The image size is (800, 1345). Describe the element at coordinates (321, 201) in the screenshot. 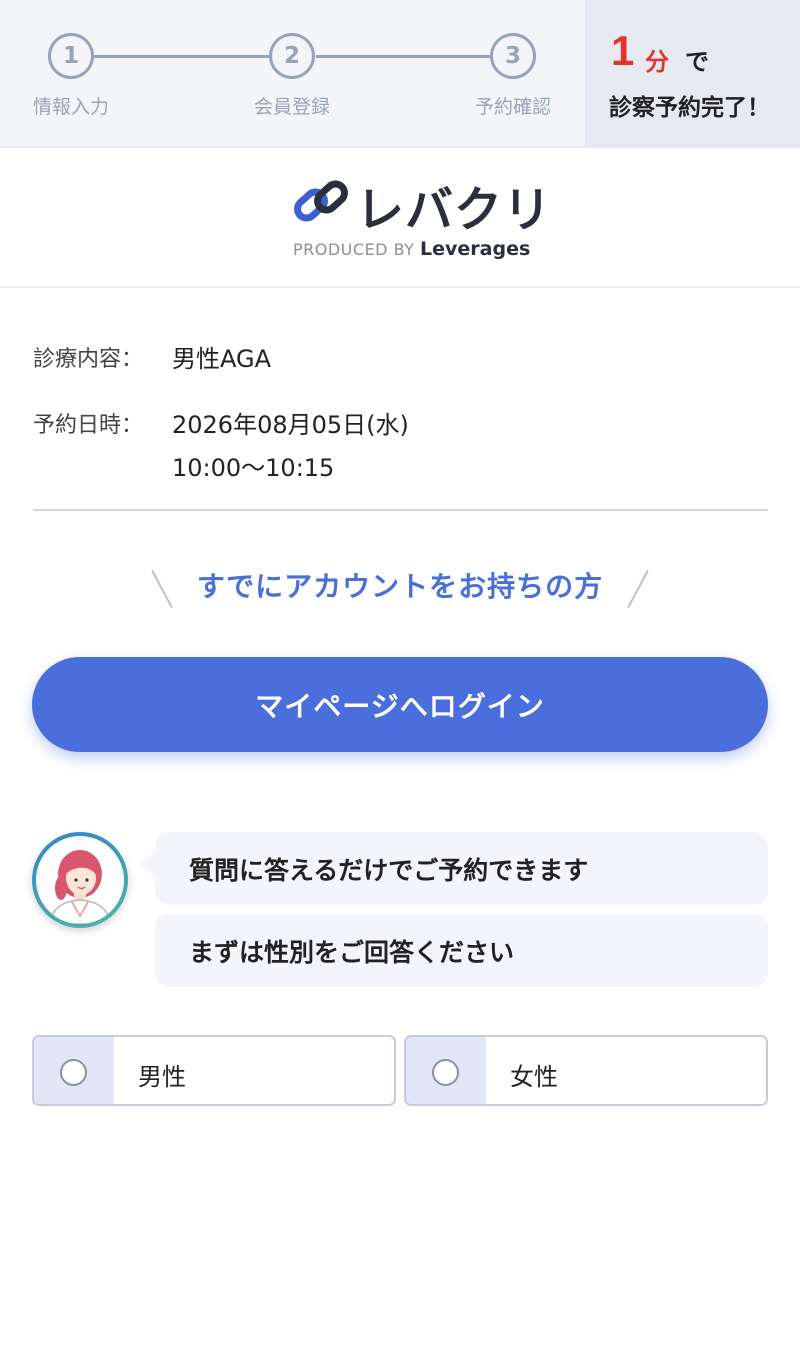

I see `chain-link-icon` at that location.